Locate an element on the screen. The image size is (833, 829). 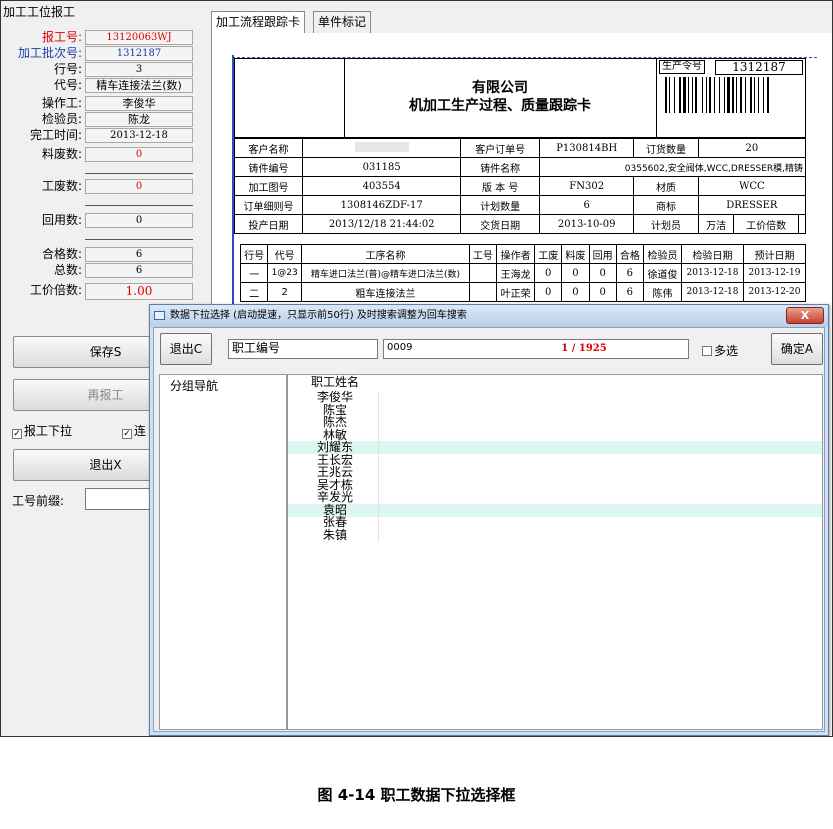
inspector-field: 陈龙 is located at coordinates (139, 119).